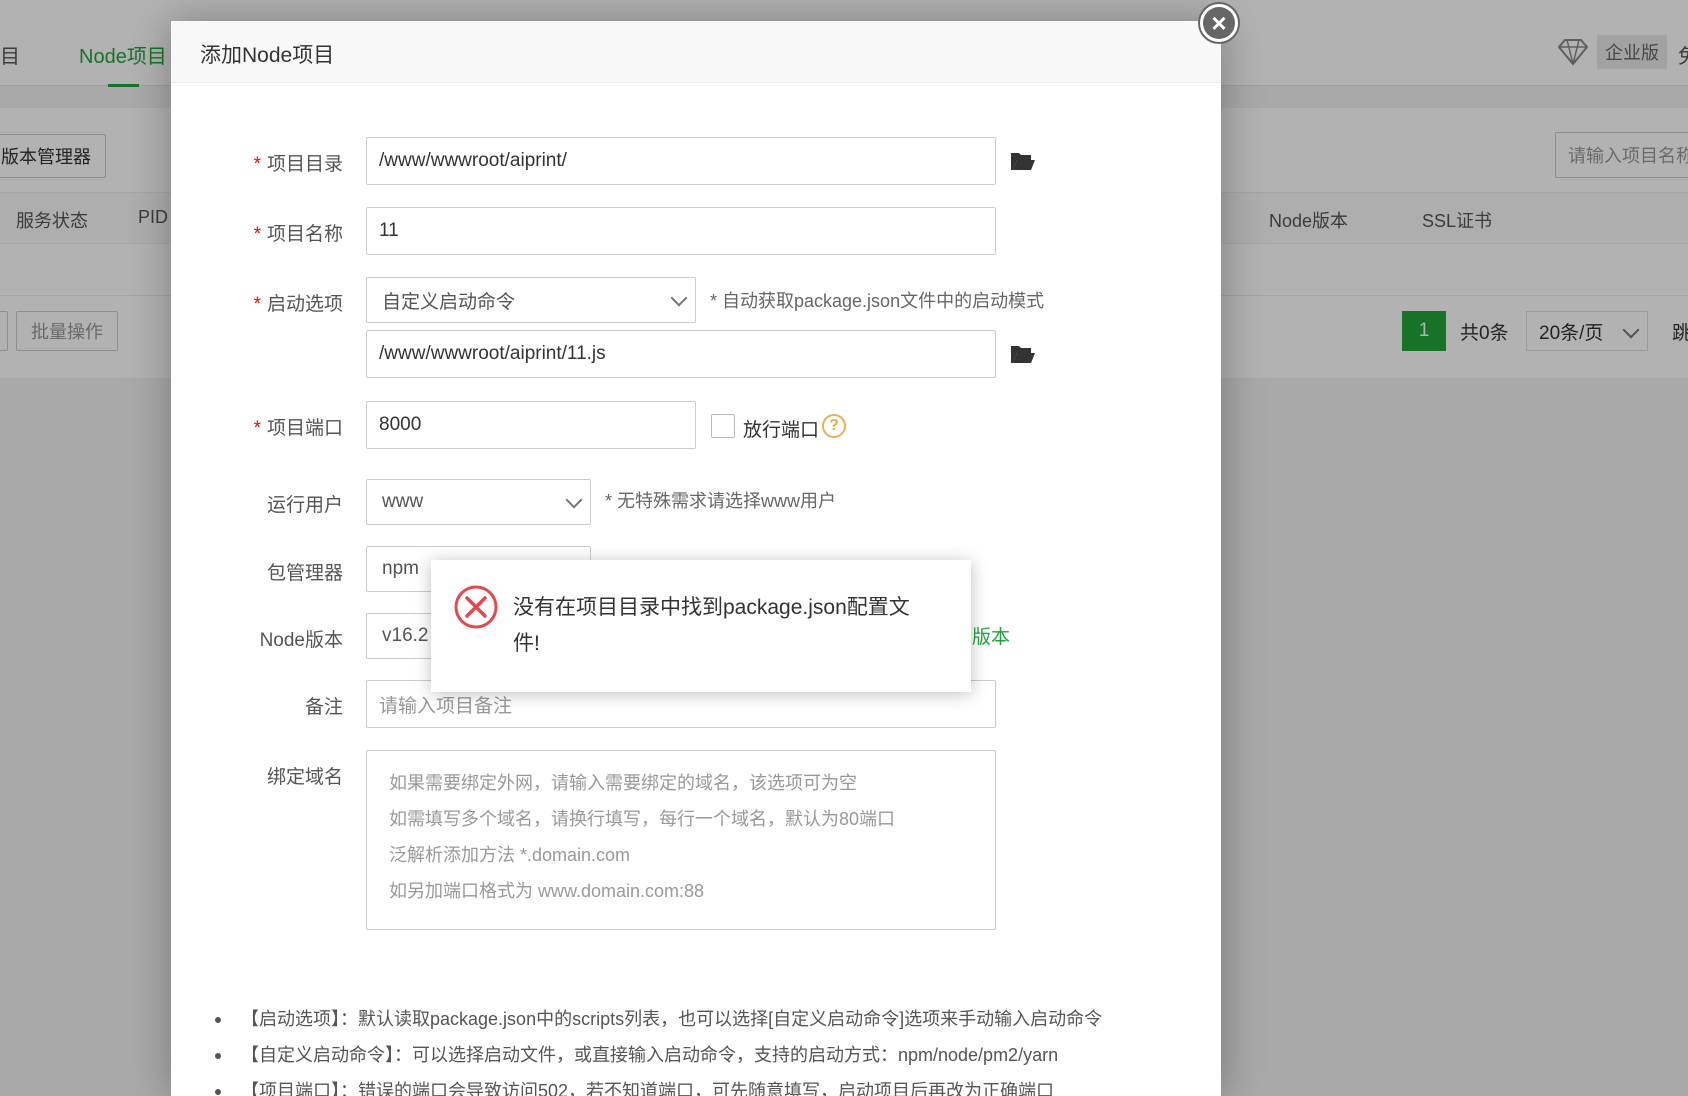 The width and height of the screenshot is (1688, 1096). Describe the element at coordinates (531, 300) in the screenshot. I see `start-option-select: 自定义启动命令` at that location.